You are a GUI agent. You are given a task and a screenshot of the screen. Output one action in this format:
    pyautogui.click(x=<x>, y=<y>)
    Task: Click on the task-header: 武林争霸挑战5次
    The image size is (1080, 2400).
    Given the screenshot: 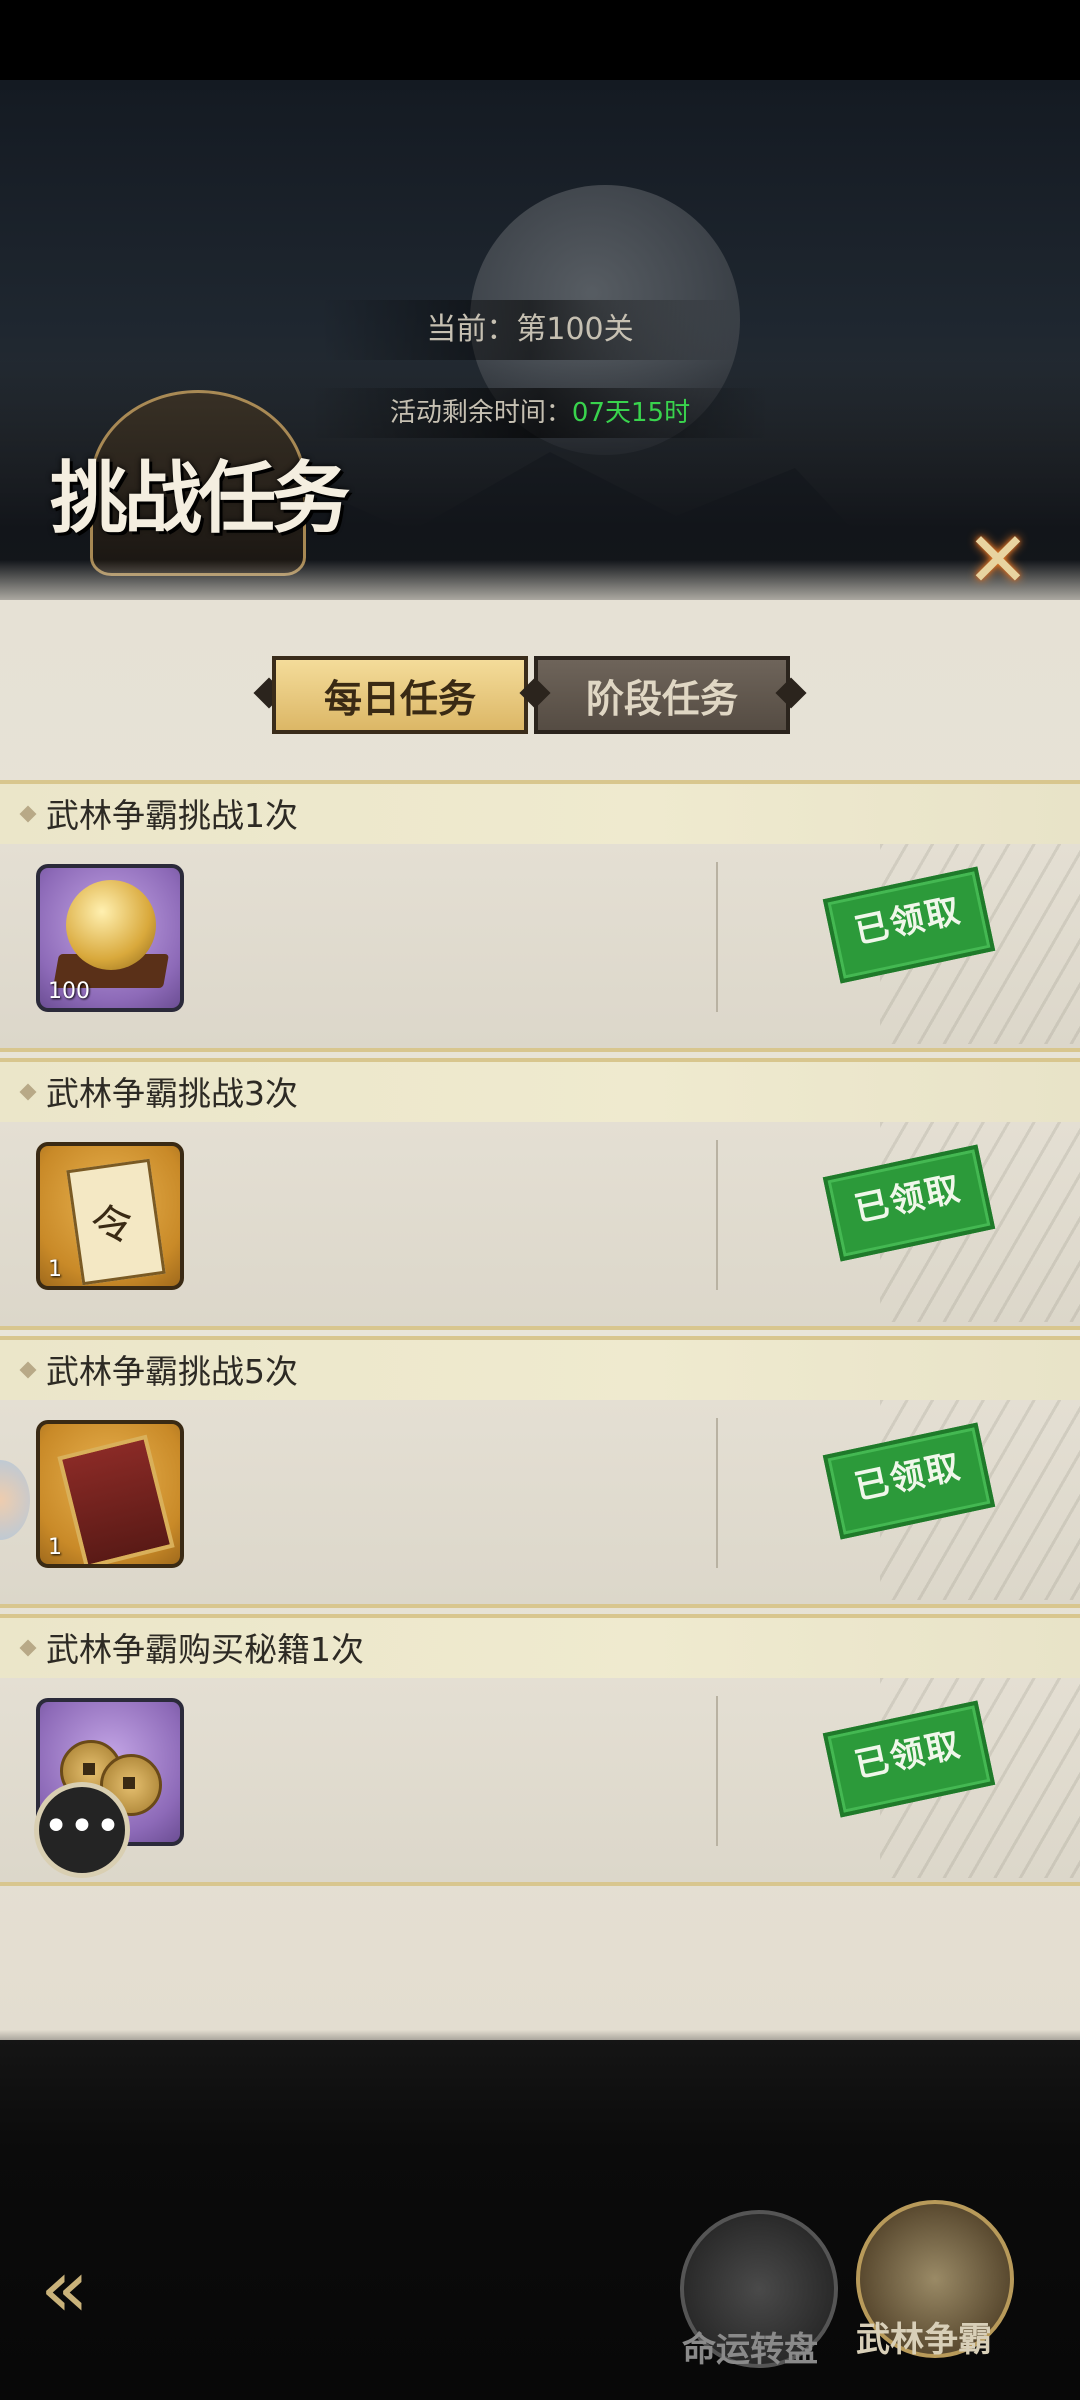 What is the action you would take?
    pyautogui.click(x=540, y=1370)
    